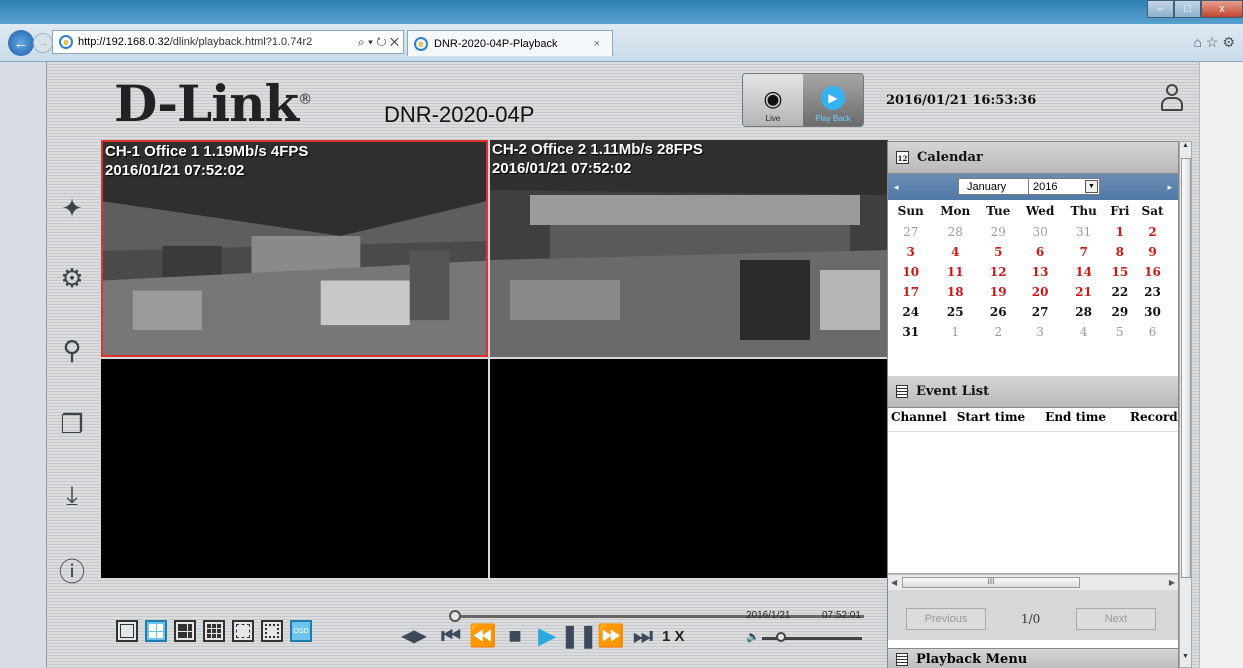 Image resolution: width=1243 pixels, height=668 pixels. Describe the element at coordinates (910, 312) in the screenshot. I see `calendar-day: 24` at that location.